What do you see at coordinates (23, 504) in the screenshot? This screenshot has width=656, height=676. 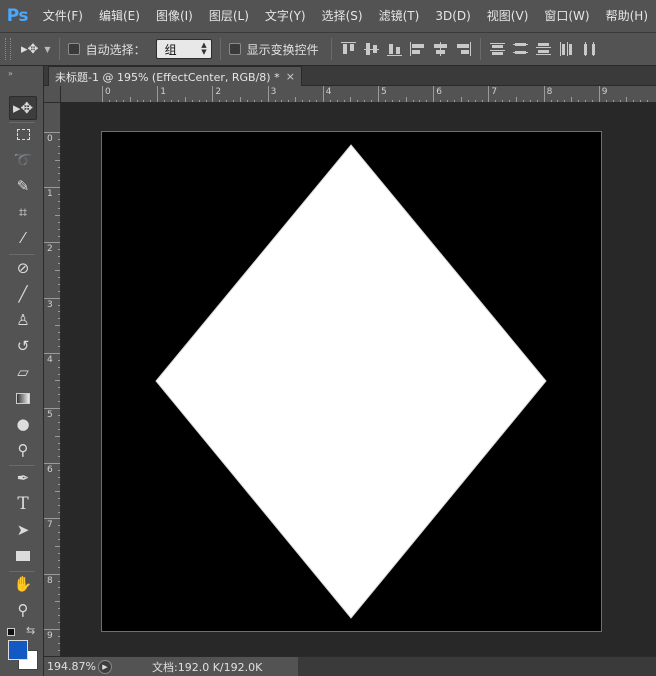 I see `type-tool-icon: T` at bounding box center [23, 504].